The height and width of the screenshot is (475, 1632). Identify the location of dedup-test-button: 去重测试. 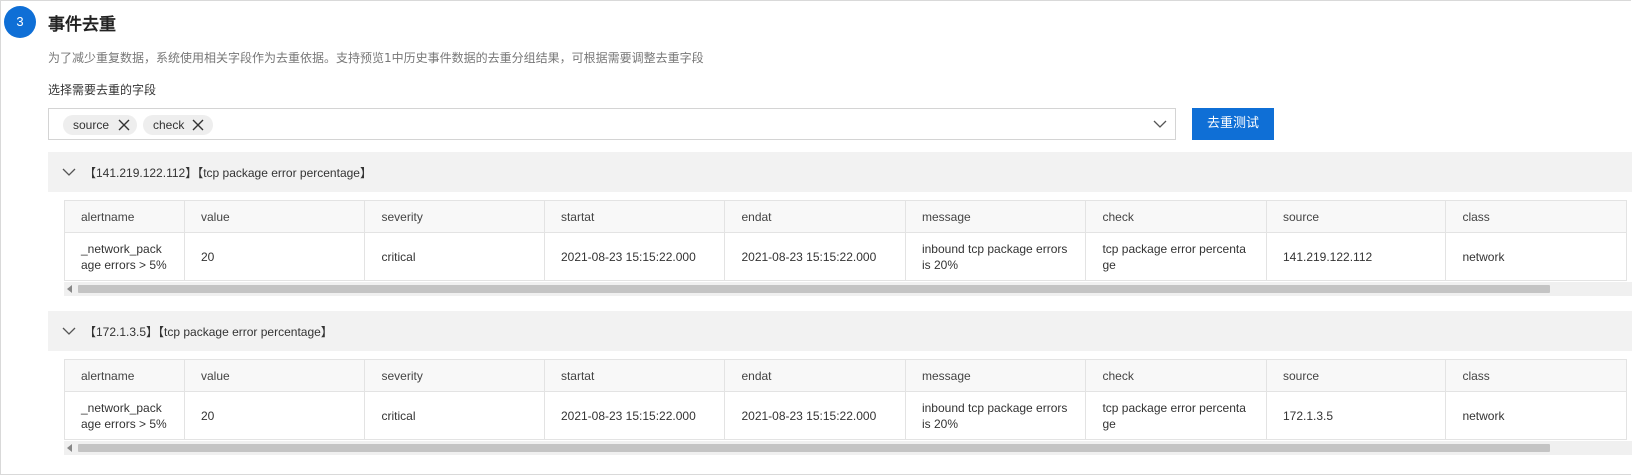
(1233, 124).